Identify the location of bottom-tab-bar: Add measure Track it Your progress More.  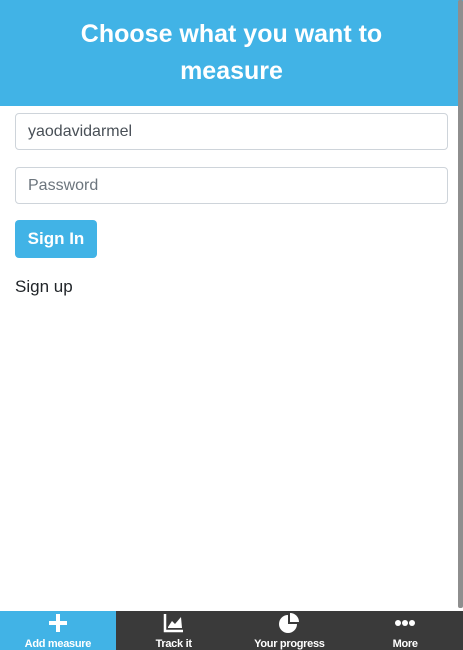
(231, 630).